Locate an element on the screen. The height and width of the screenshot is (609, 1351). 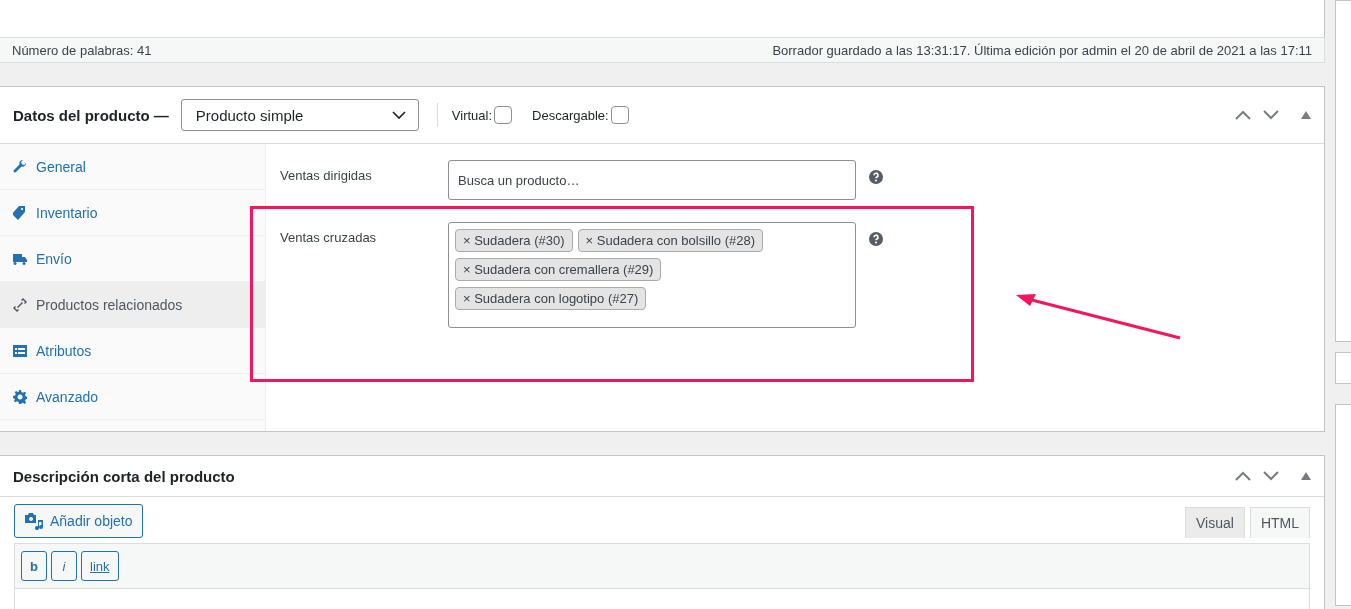
product-type-select: Producto simple is located at coordinates (299, 115).